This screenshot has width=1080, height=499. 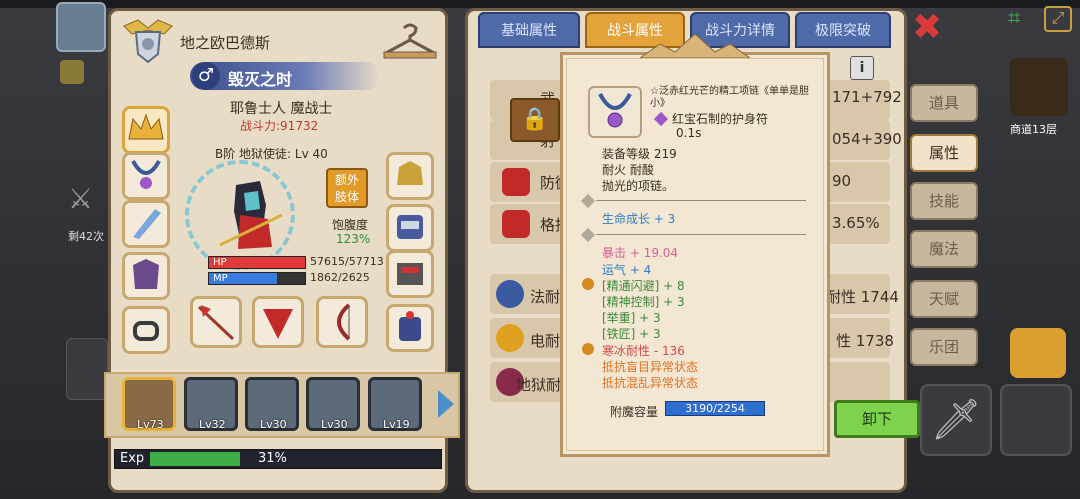 I want to click on exit-icon: ⤢, so click(x=1058, y=19).